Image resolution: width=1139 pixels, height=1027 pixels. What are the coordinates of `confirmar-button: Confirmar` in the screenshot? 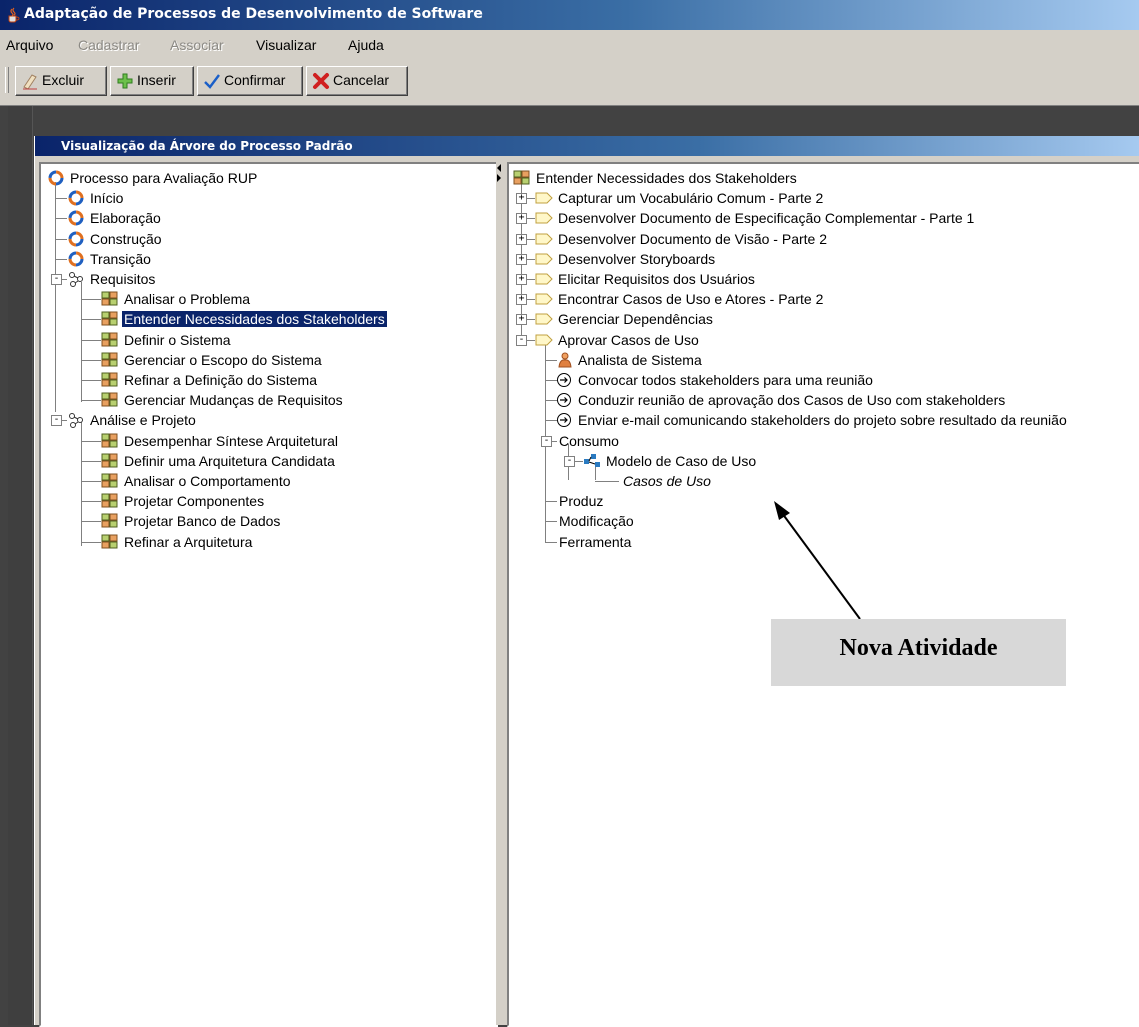 It's located at (250, 81).